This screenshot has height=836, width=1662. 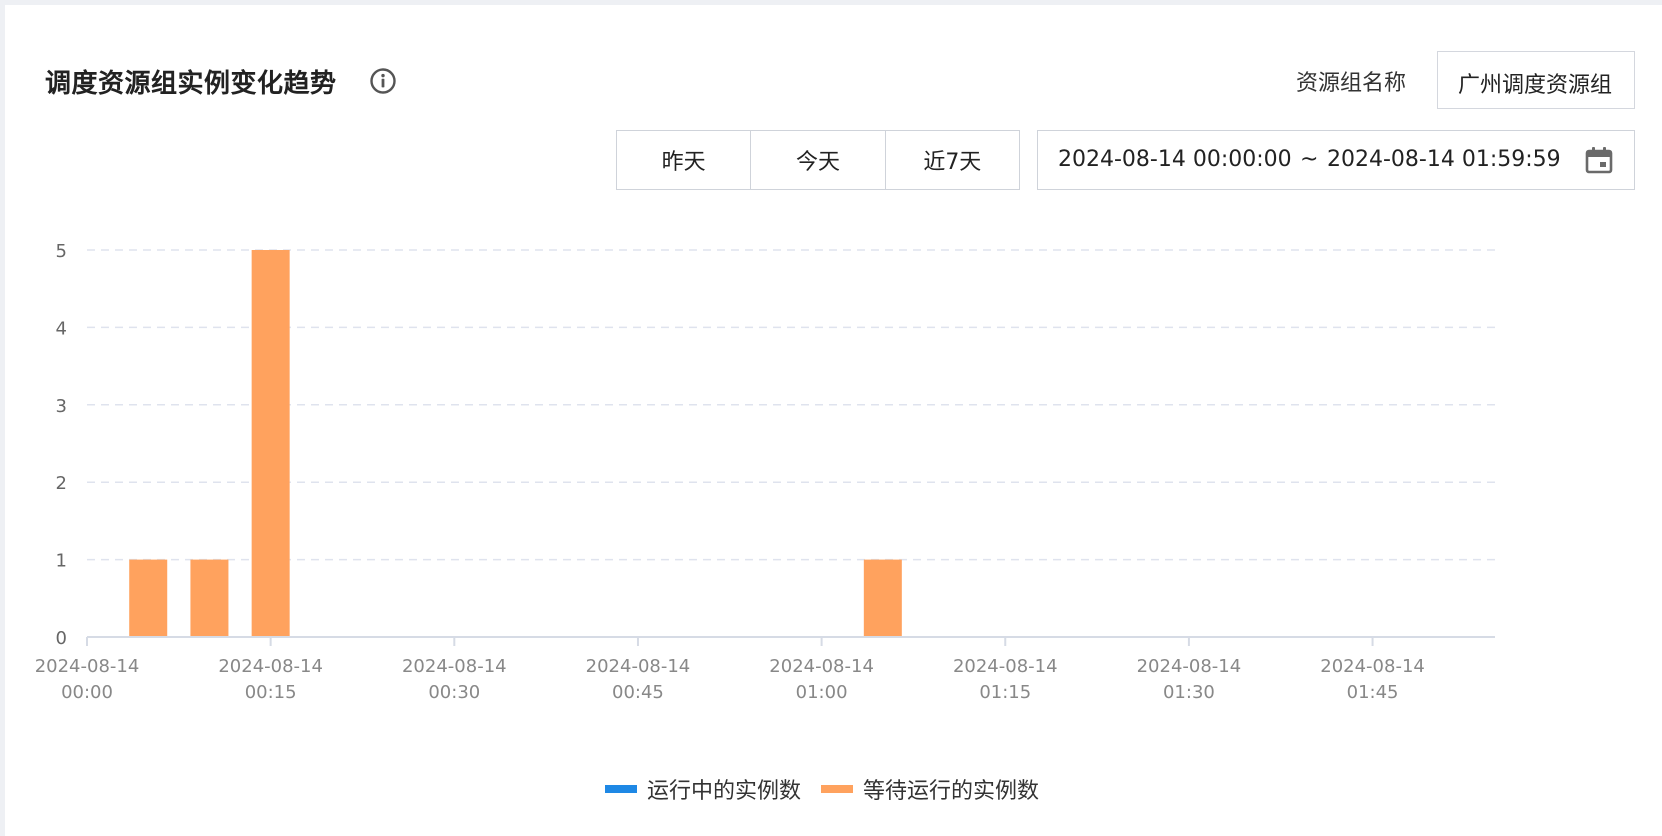 I want to click on legend-label-waiting: 等待运行的实例数, so click(x=951, y=791).